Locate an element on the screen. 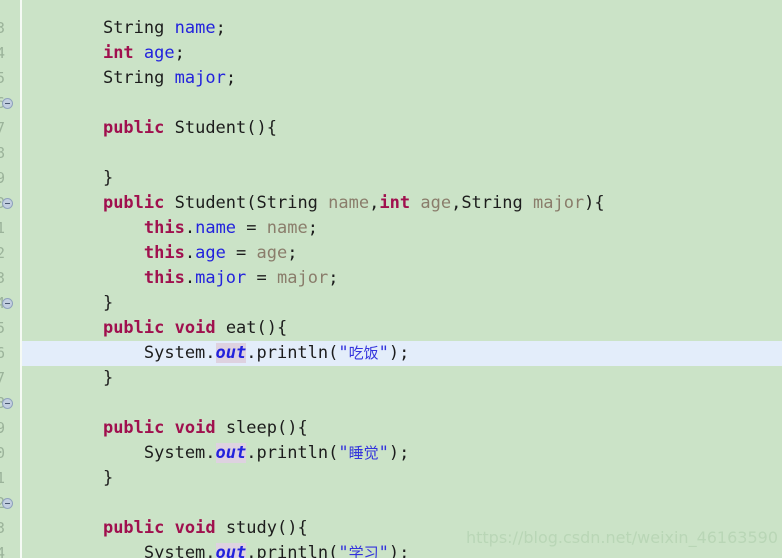 The height and width of the screenshot is (558, 782). line-number: 23 is located at coordinates (2, 528).